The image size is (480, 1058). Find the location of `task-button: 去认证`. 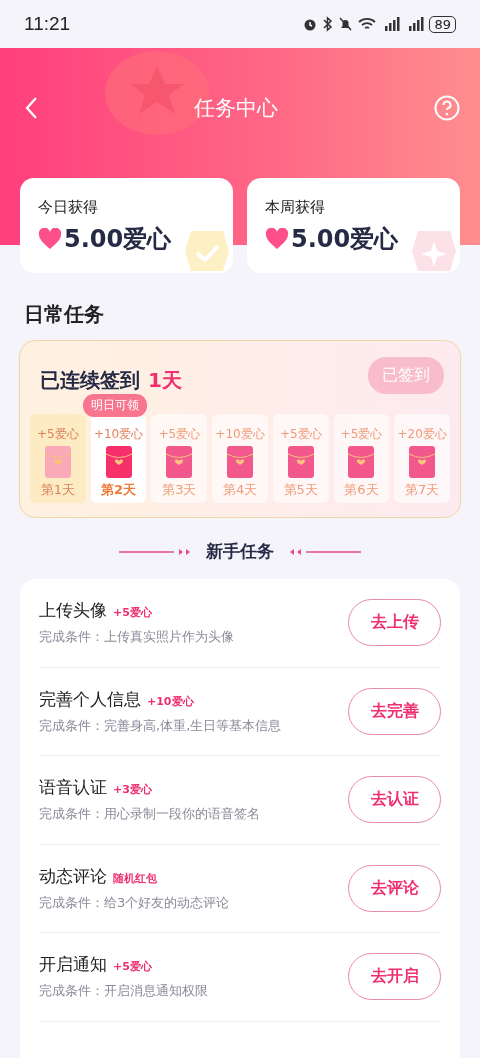

task-button: 去认证 is located at coordinates (394, 800).